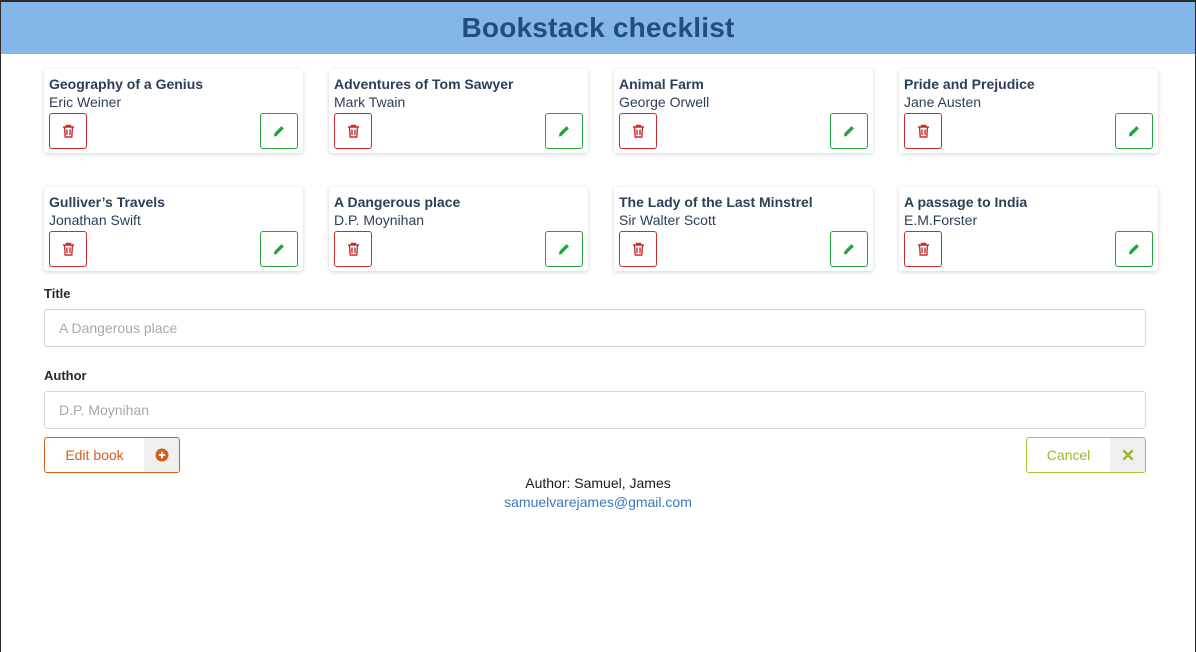 This screenshot has height=652, width=1196. What do you see at coordinates (107, 202) in the screenshot?
I see `book-title: Gulliver’s Travels` at bounding box center [107, 202].